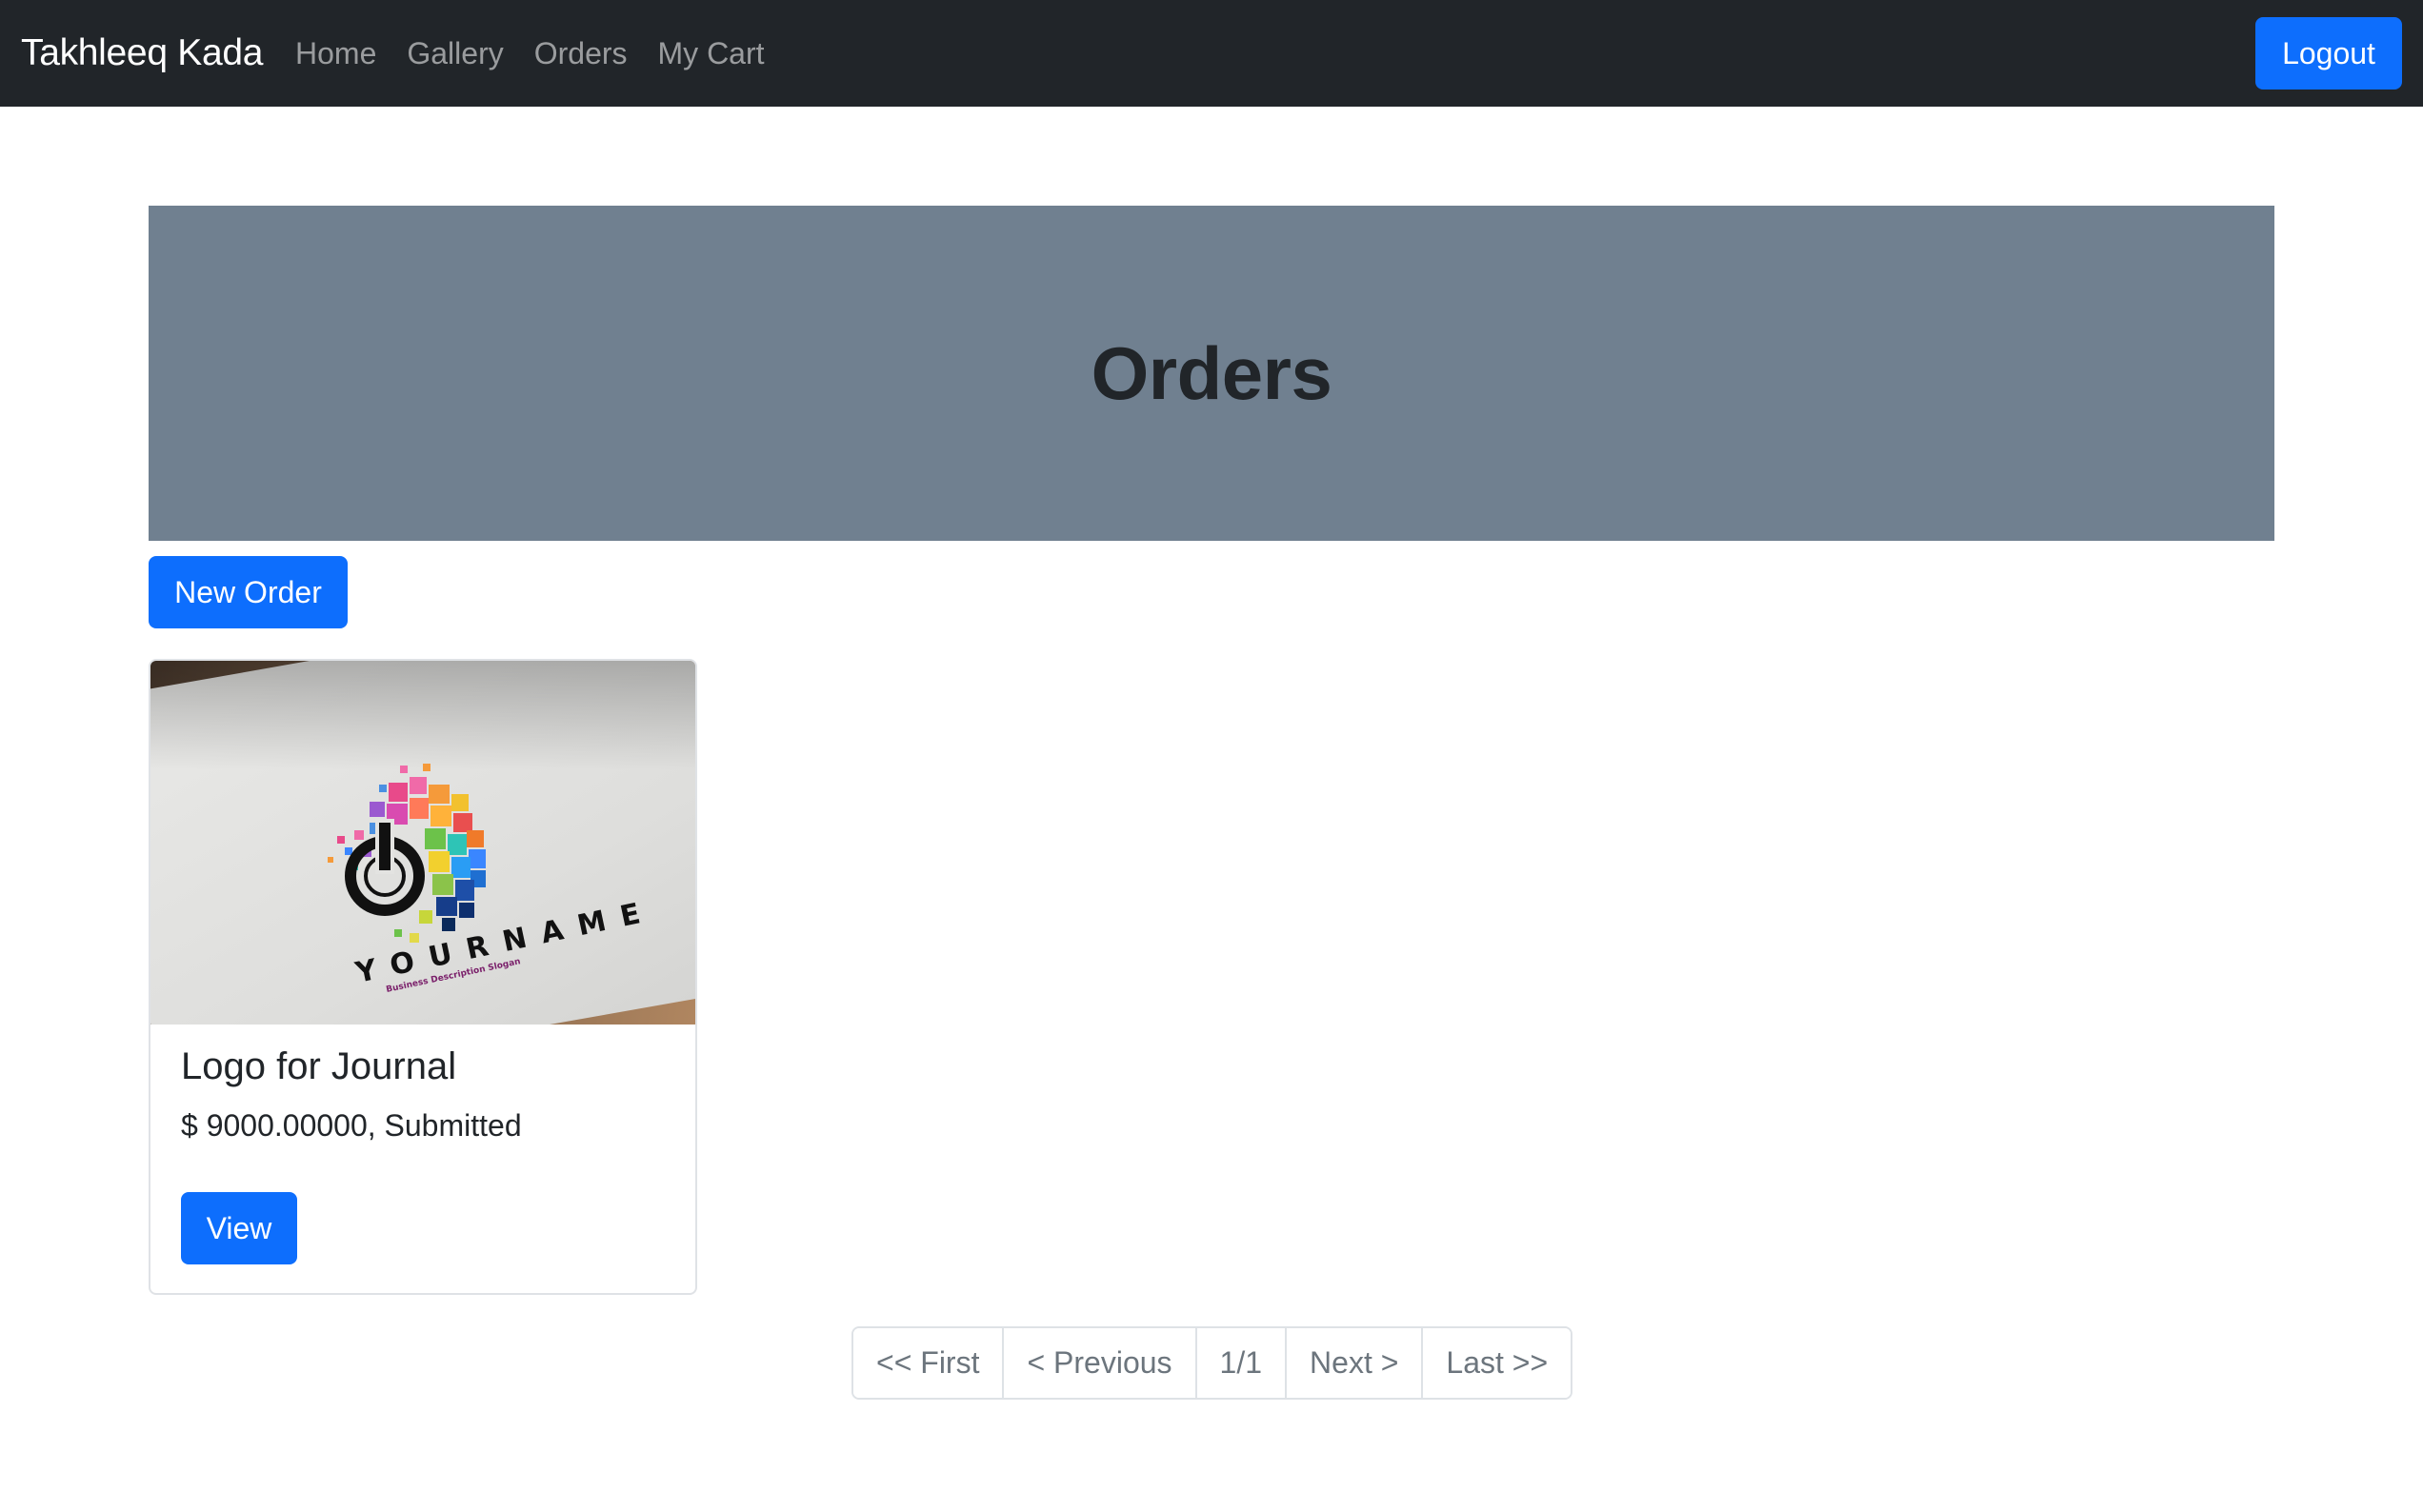 The height and width of the screenshot is (1512, 2423). I want to click on nav-link-my-cart: My Cart, so click(711, 53).